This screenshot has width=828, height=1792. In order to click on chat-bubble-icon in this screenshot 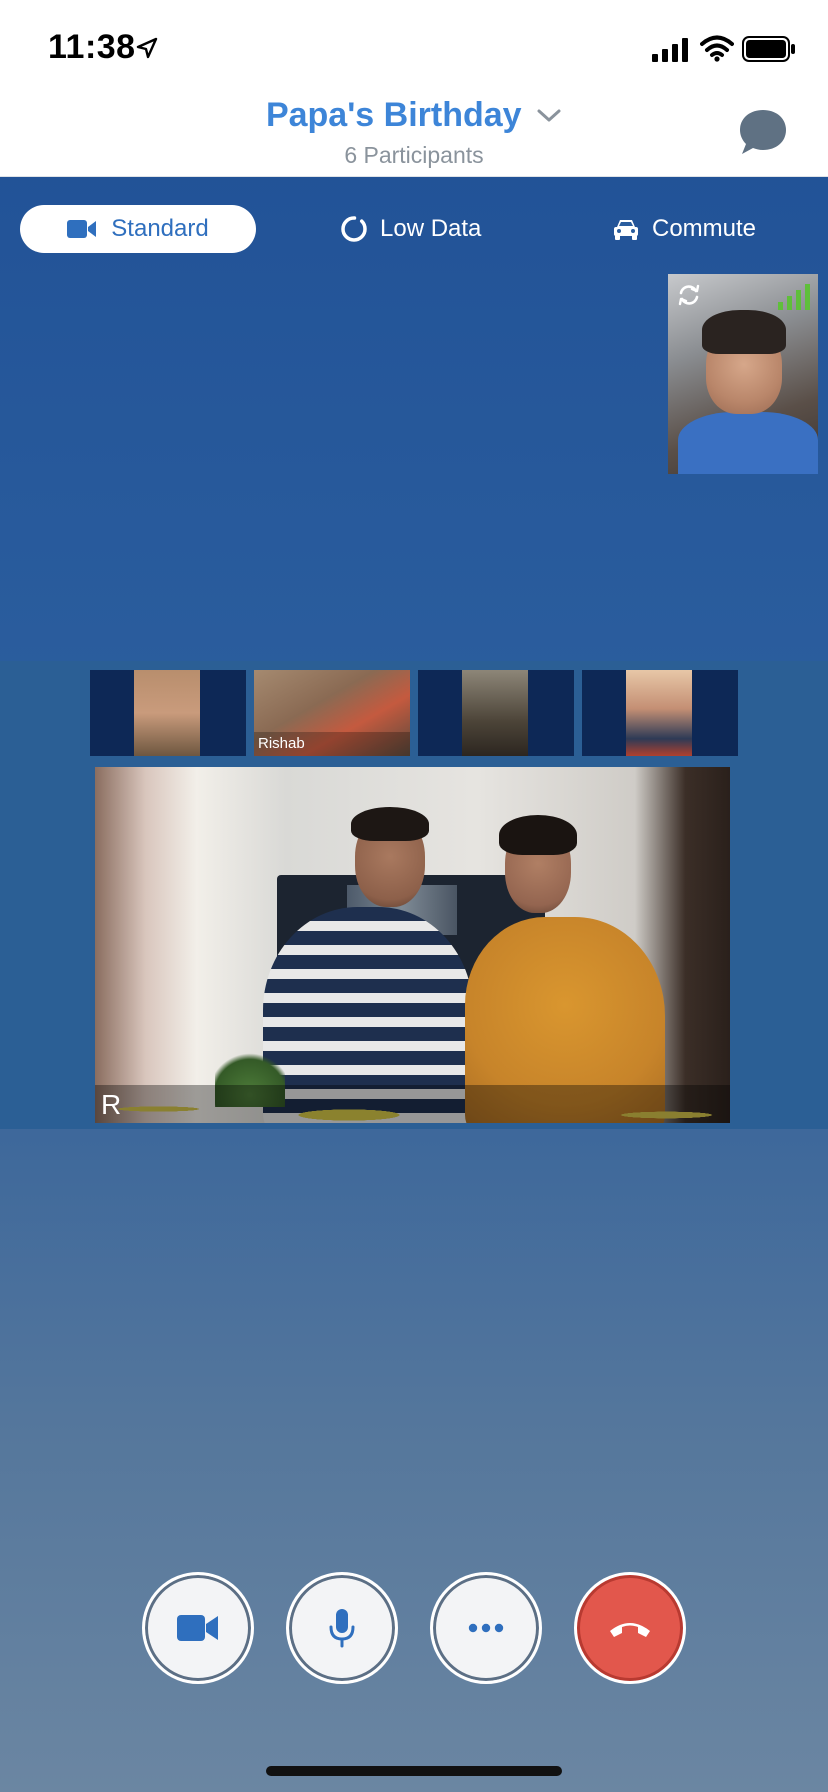, I will do `click(763, 132)`.